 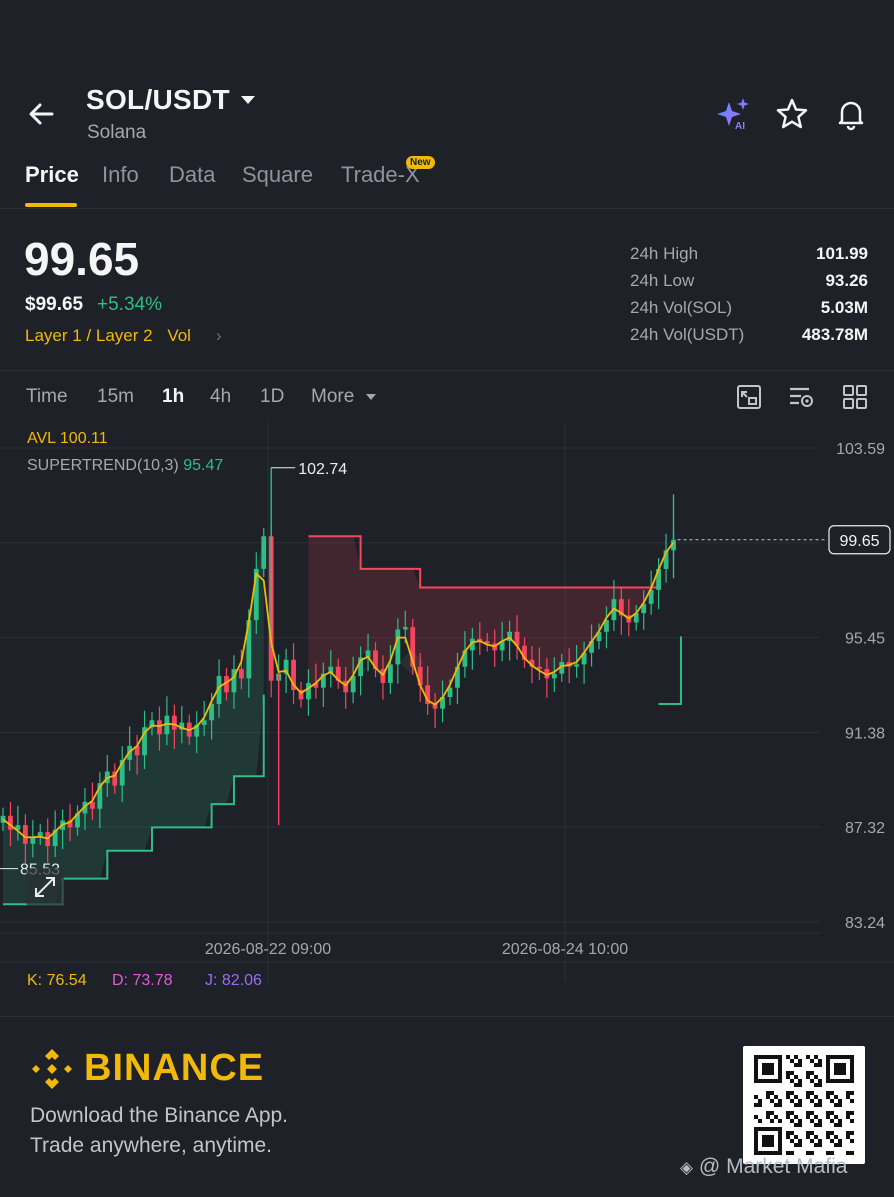 What do you see at coordinates (173, 397) in the screenshot?
I see `timeframe-1h: 1h` at bounding box center [173, 397].